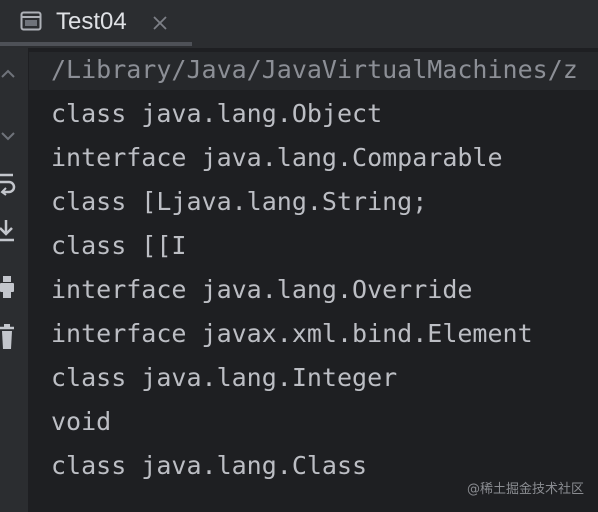  I want to click on console-path-line: /Library/Java/JavaVirtualMachines/z, so click(314, 69).